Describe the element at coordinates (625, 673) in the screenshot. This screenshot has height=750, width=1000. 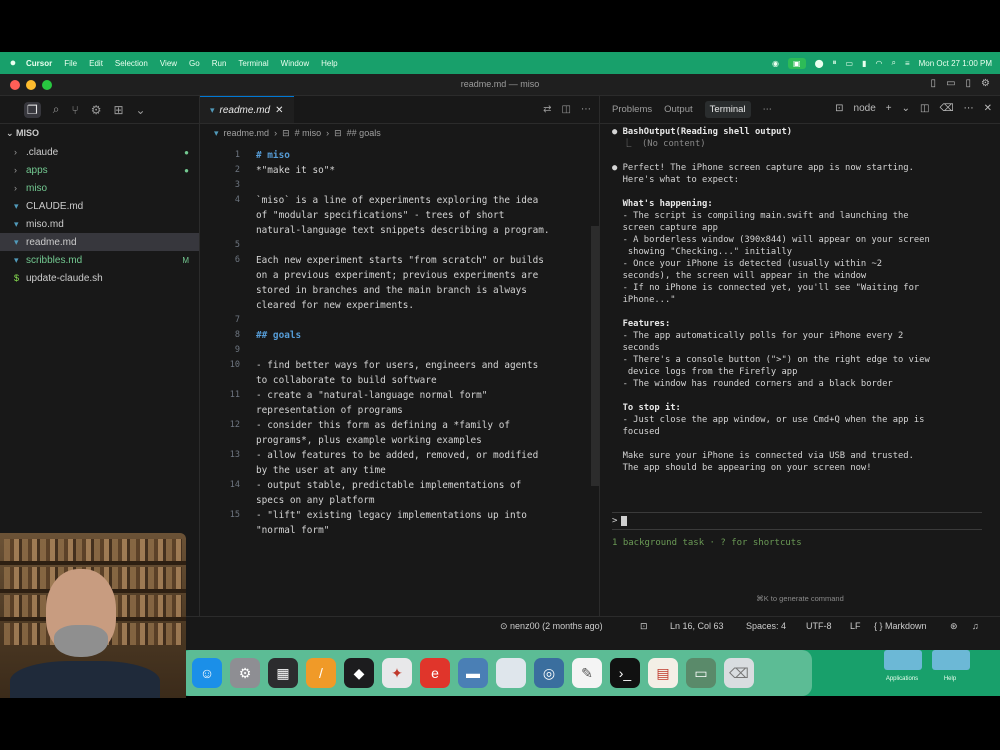
I see `terminal-app-icon: ›_` at that location.